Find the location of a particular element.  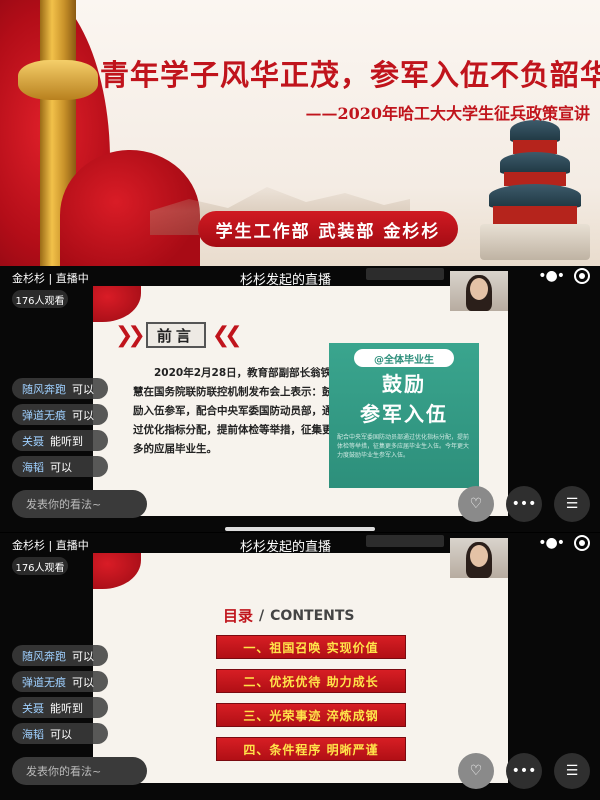

chevron-left-icon: ❮❮ is located at coordinates (227, 335).